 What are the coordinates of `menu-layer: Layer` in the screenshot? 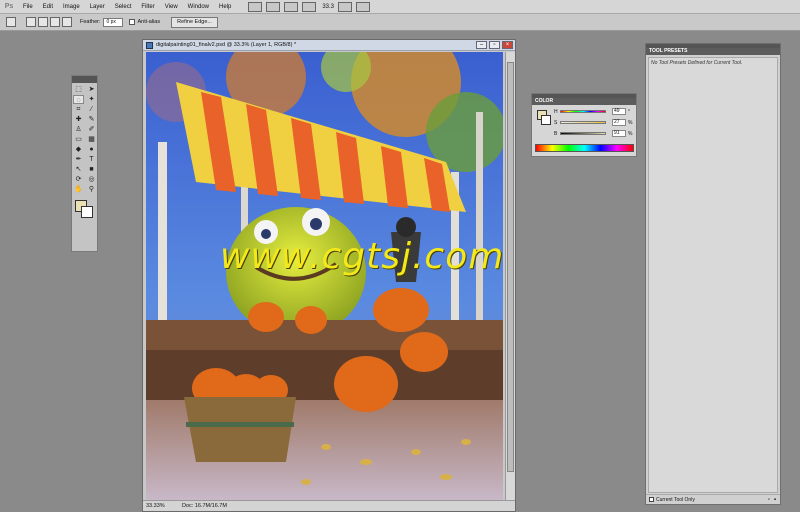 It's located at (97, 7).